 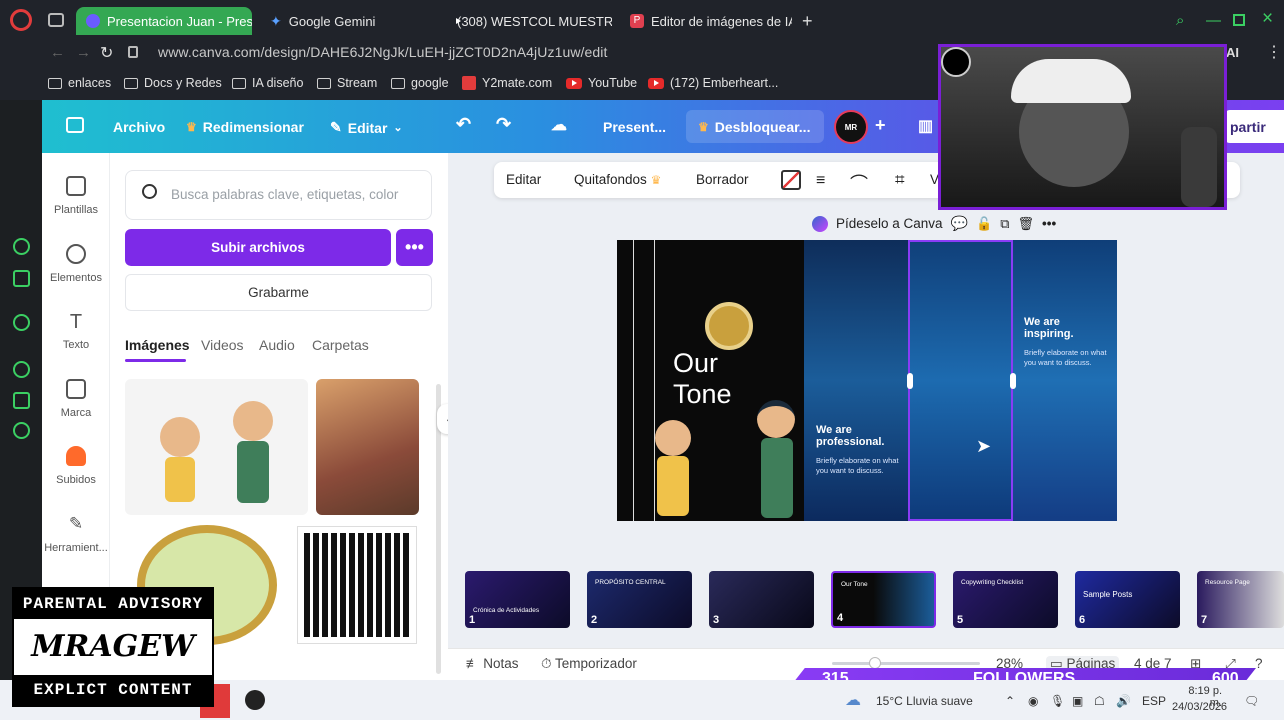 What do you see at coordinates (258, 247) in the screenshot?
I see `upload-files-button: Subir archivos` at bounding box center [258, 247].